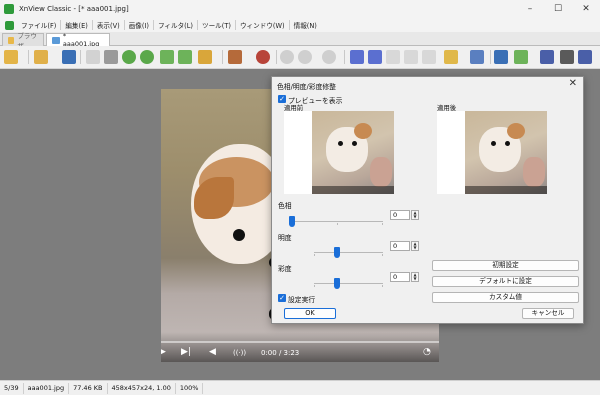 This screenshot has height=395, width=600. Describe the element at coordinates (108, 25) in the screenshot. I see `menu-view: 表示(V)` at that location.